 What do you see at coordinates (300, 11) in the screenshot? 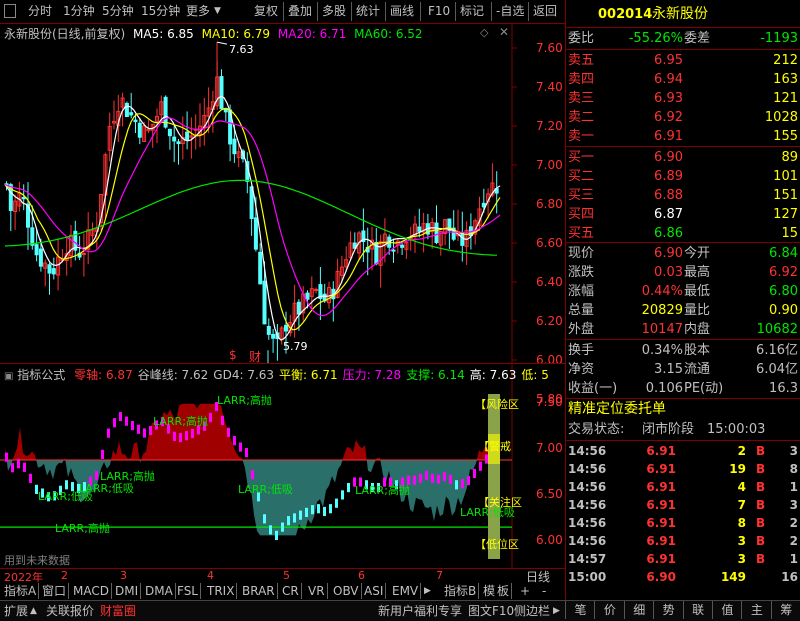
I see `btn-diejia: 叠加` at bounding box center [300, 11].